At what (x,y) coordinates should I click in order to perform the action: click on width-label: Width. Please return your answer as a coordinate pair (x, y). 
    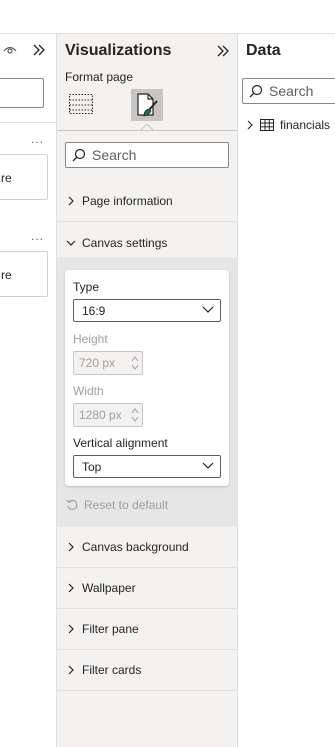
    Looking at the image, I should click on (88, 391).